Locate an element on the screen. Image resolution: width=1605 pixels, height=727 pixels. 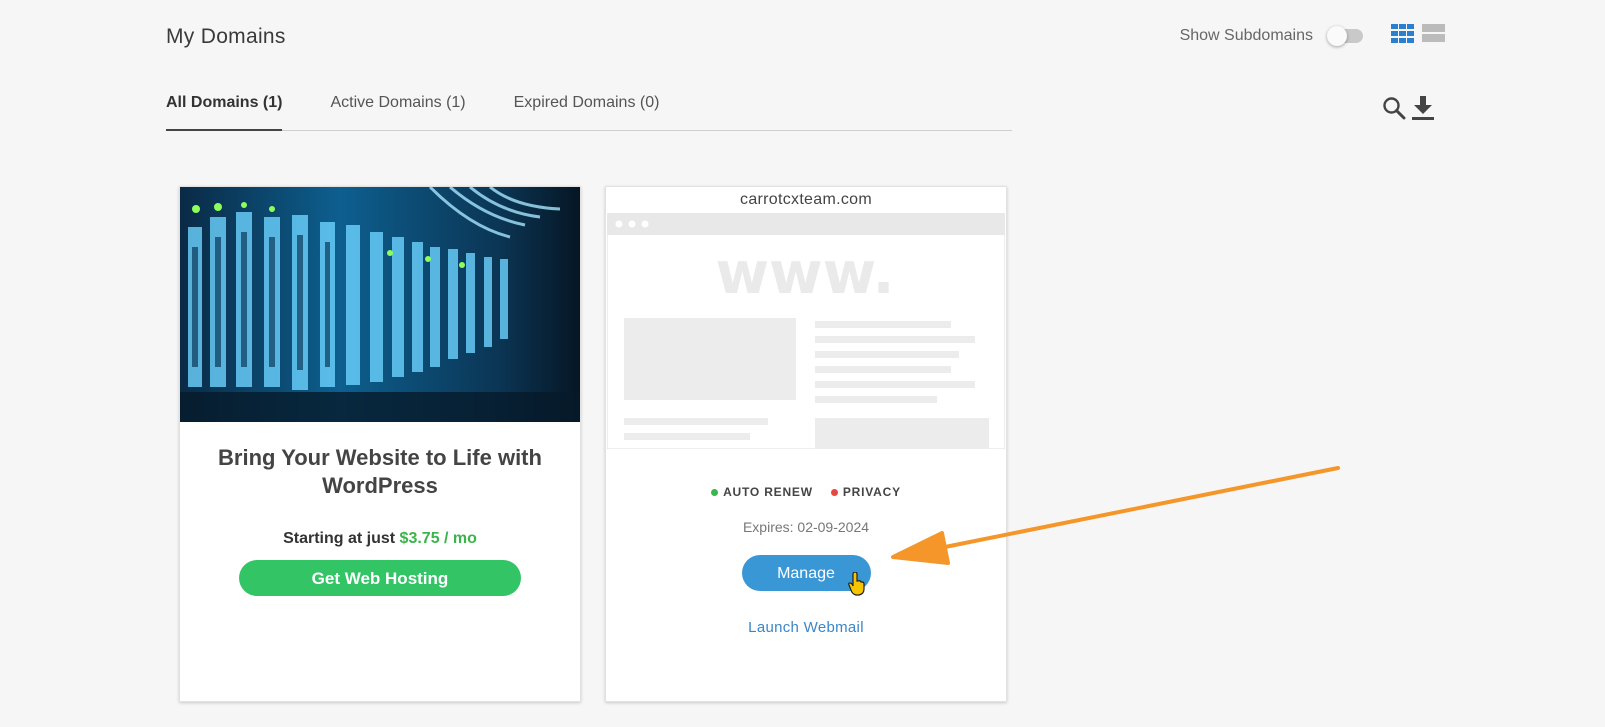
price-value: $3.75 / mo is located at coordinates (438, 538).